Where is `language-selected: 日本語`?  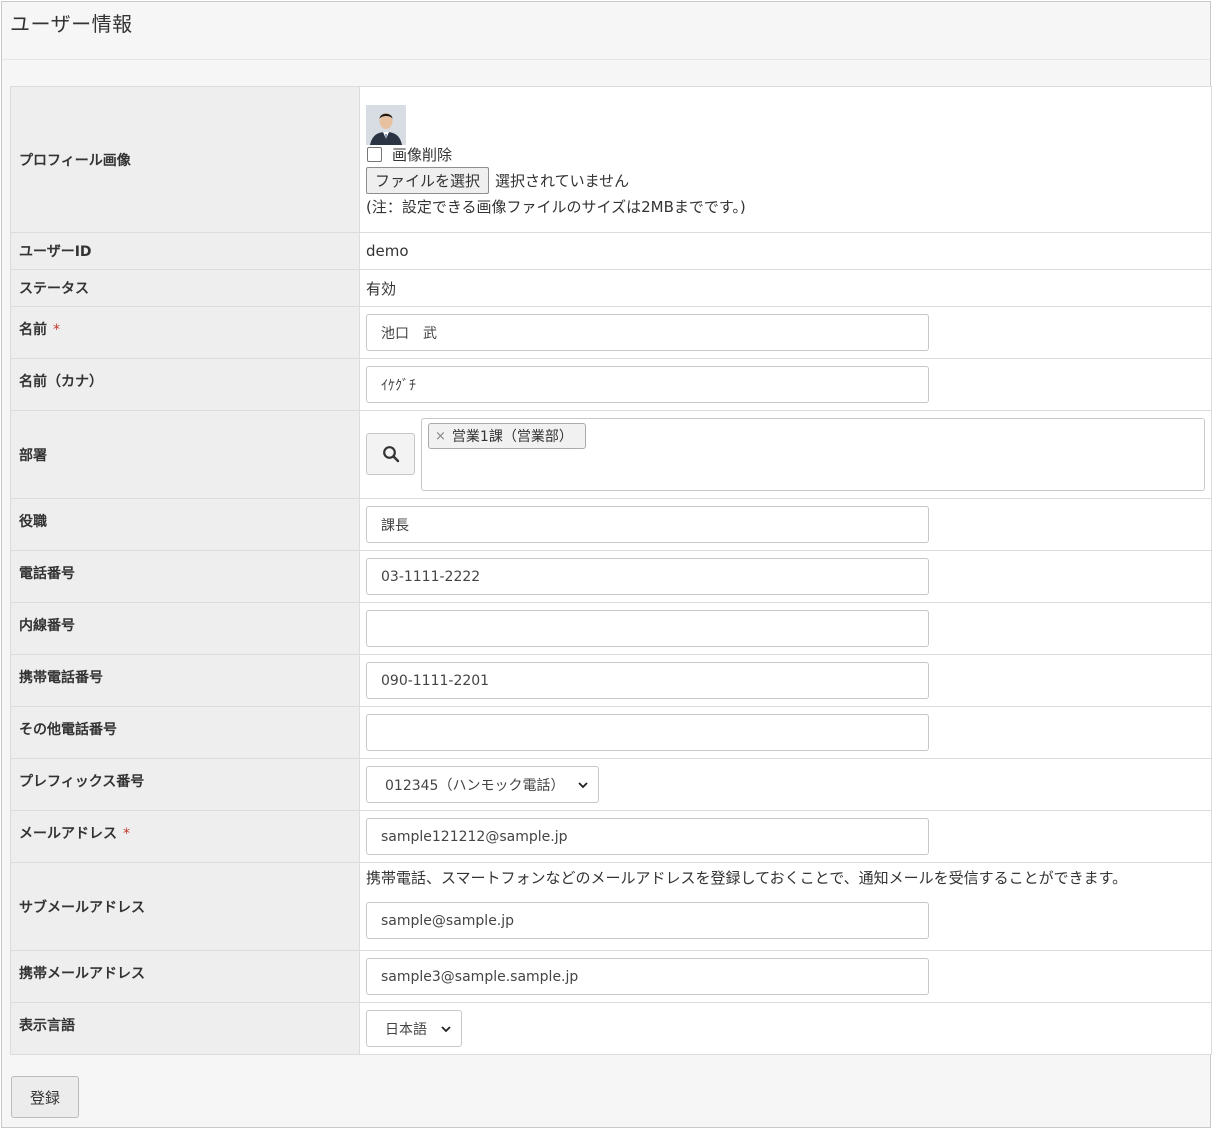
language-selected: 日本語 is located at coordinates (406, 1029).